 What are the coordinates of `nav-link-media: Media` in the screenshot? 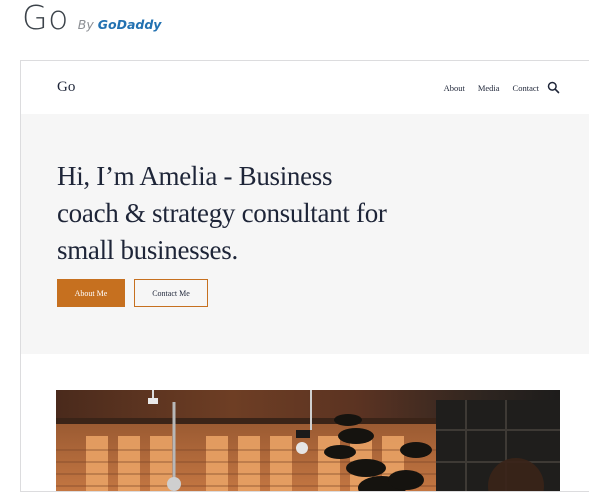 It's located at (489, 88).